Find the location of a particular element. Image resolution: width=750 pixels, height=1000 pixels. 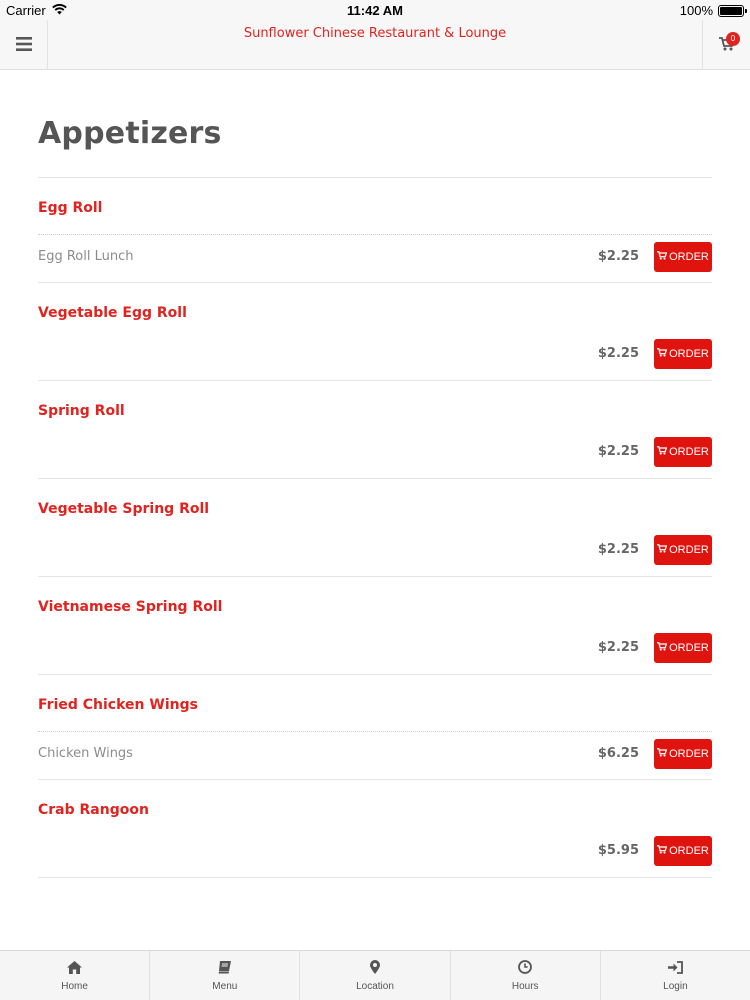

menu-item-name: Fried Chicken Wings is located at coordinates (375, 703).